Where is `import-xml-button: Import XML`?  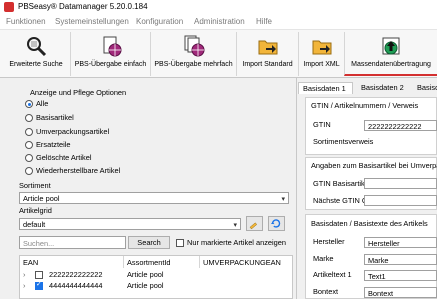
import-xml-button: Import XML is located at coordinates (321, 54).